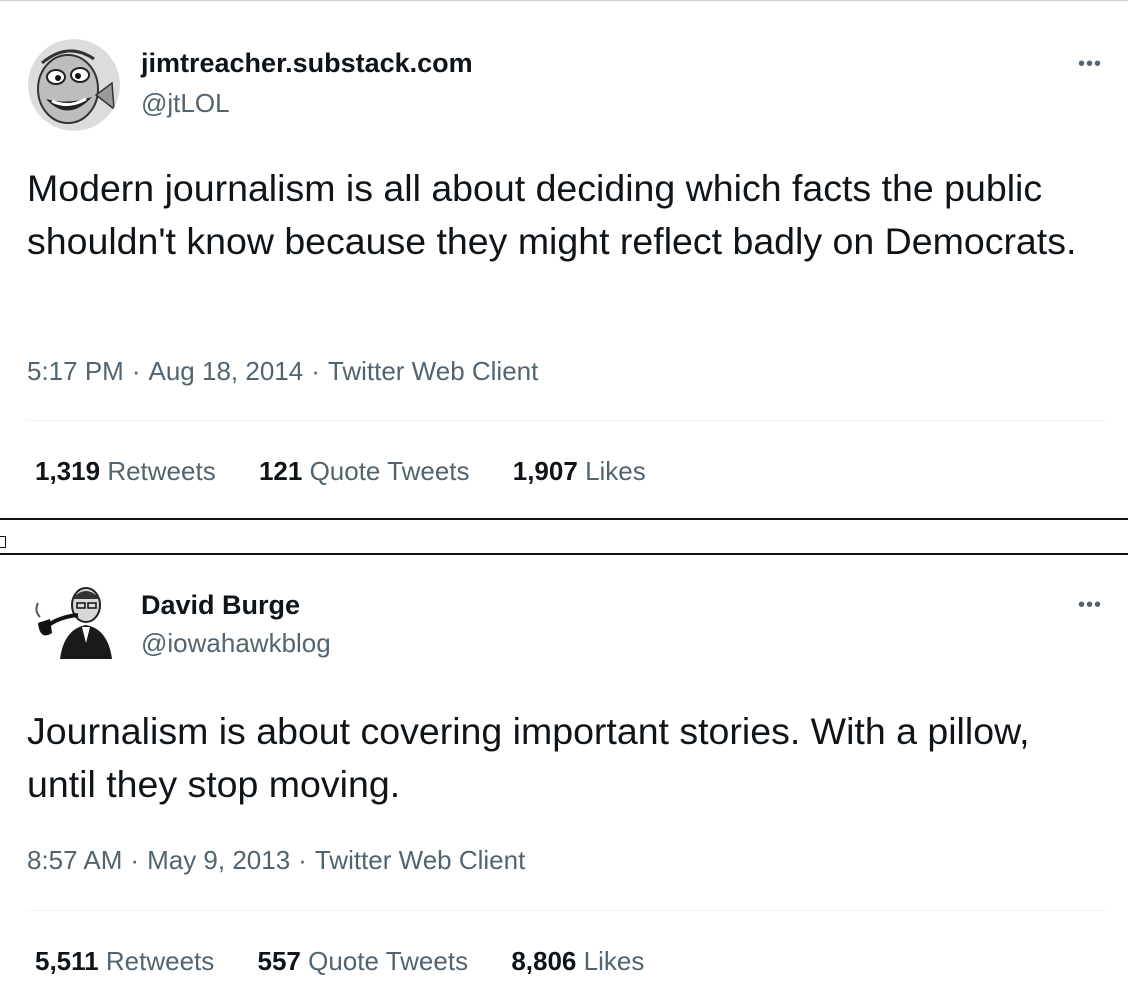 The image size is (1128, 1004). Describe the element at coordinates (307, 63) in the screenshot. I see `display-name: jimtreacher.substack.com` at that location.